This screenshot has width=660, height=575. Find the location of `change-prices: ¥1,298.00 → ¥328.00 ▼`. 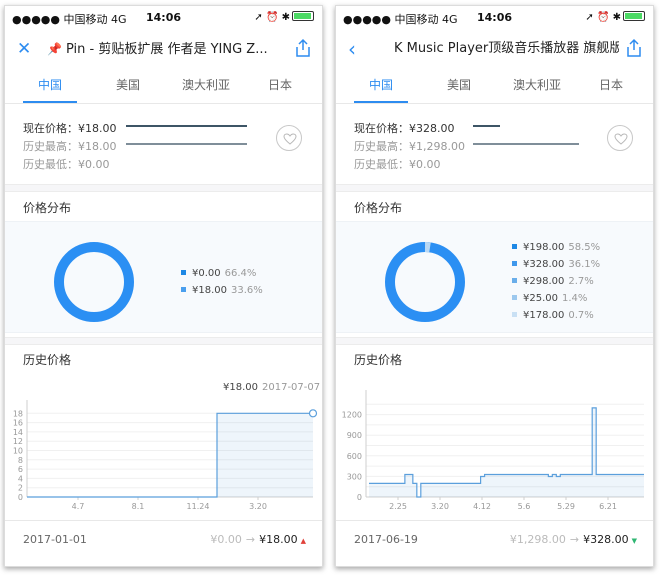

change-prices: ¥1,298.00 → ¥328.00 ▼ is located at coordinates (573, 539).